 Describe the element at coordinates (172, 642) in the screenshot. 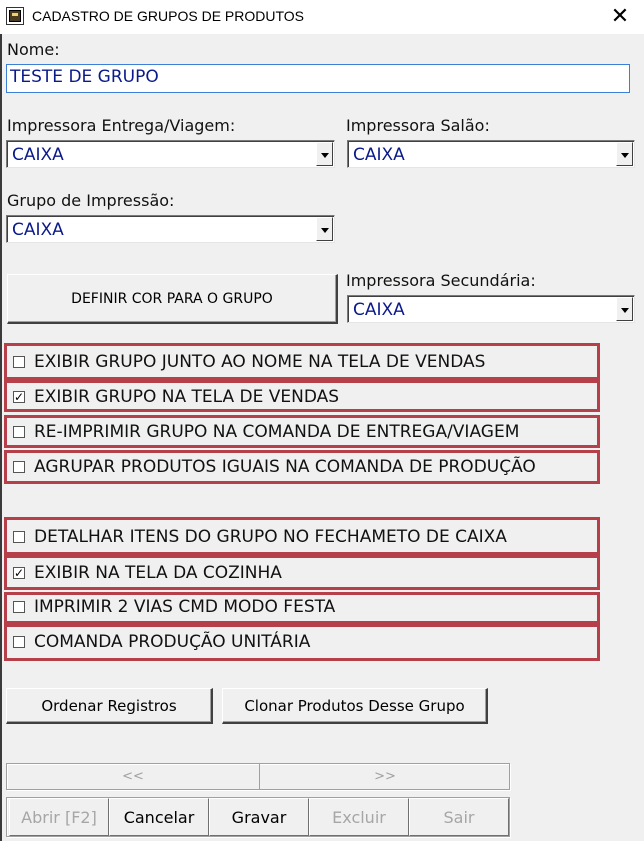

I see `checkbox-label: COMANDA PRODUÇÃO UNITÁRIA` at that location.